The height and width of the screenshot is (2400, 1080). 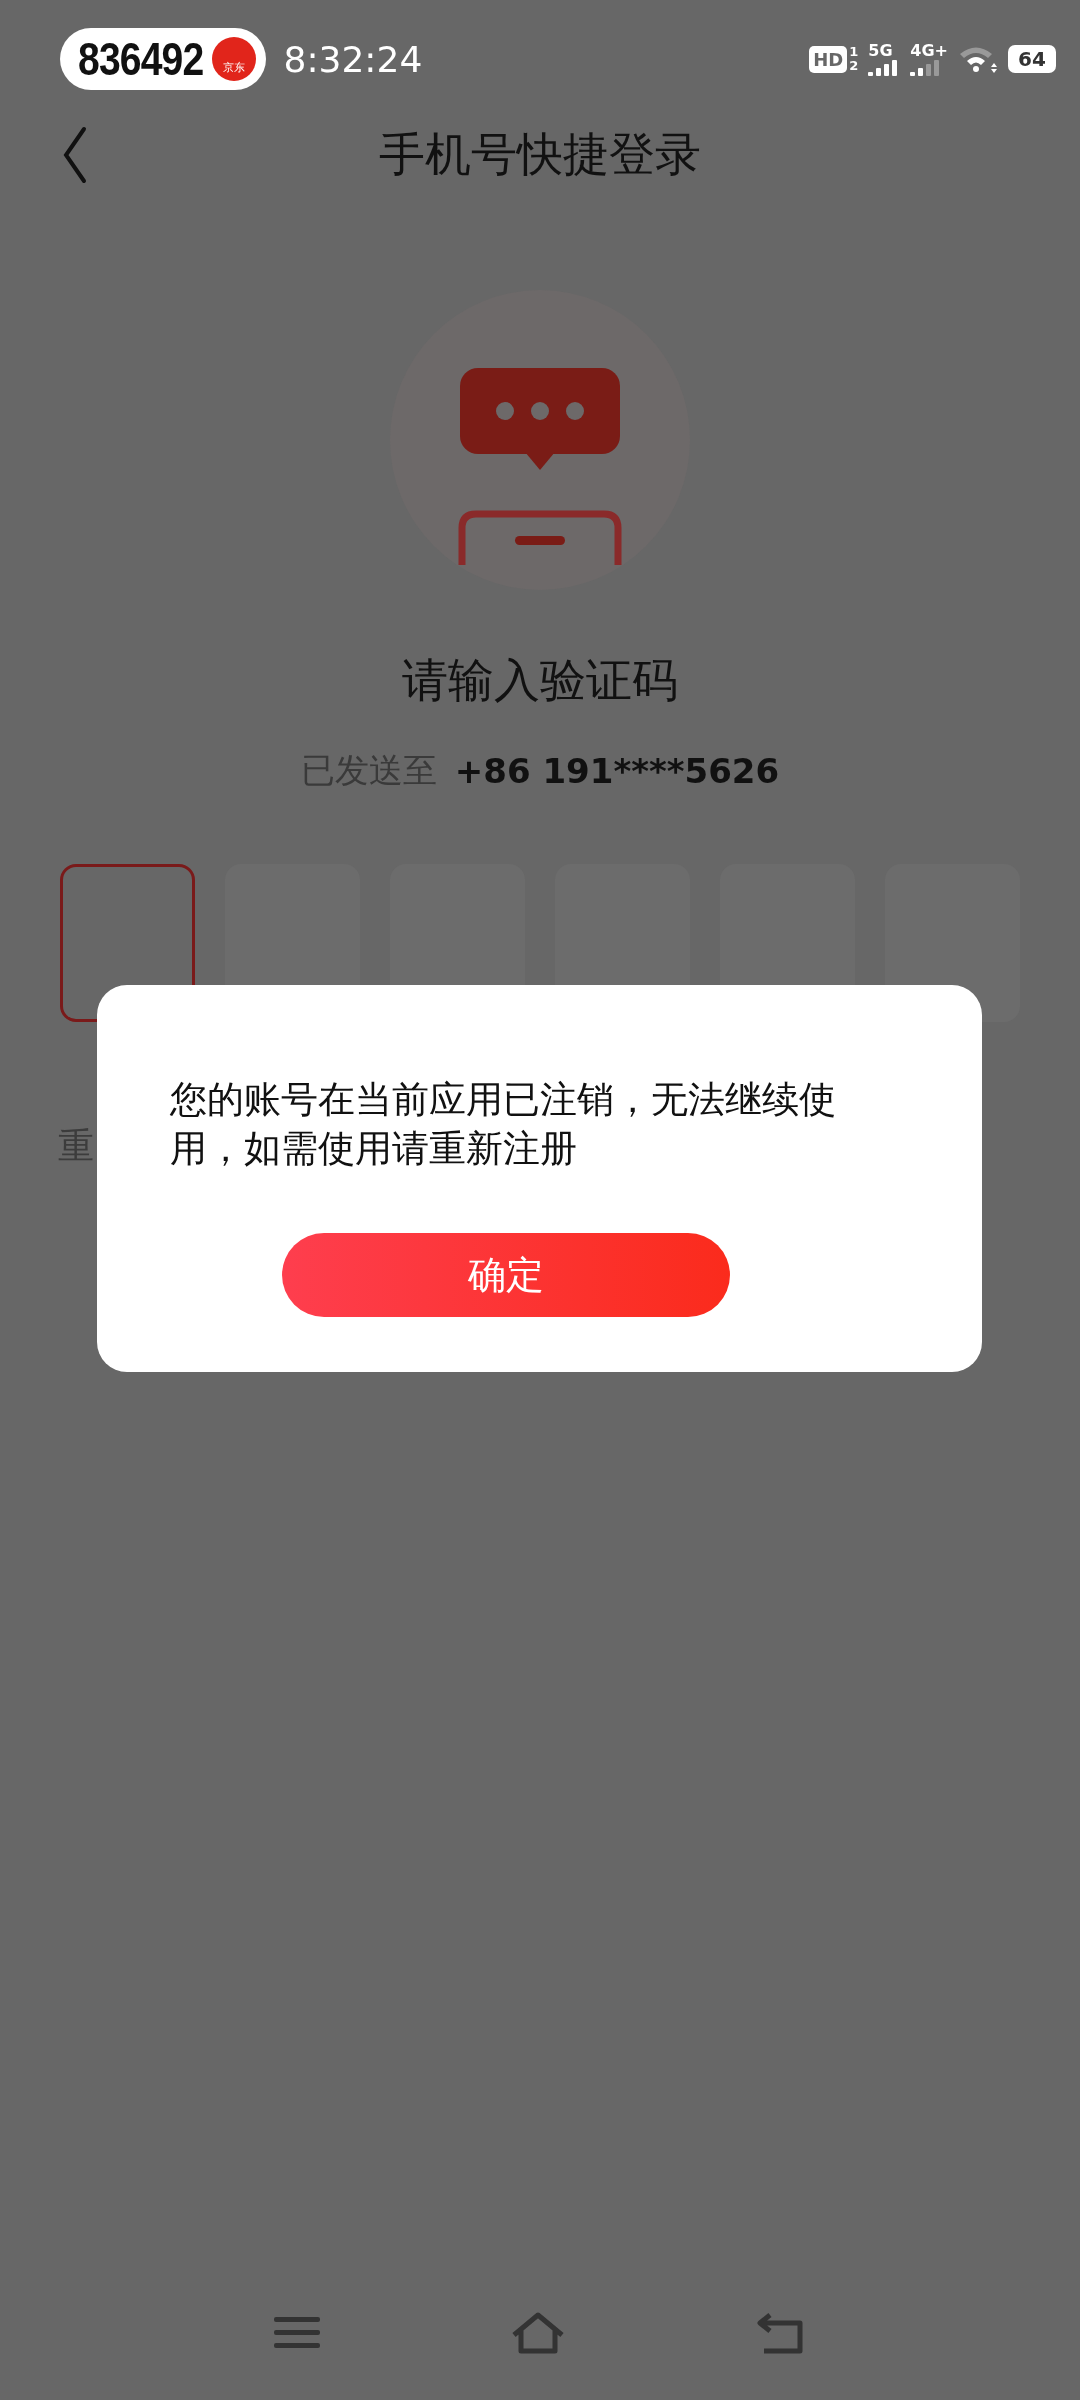 What do you see at coordinates (978, 59) in the screenshot?
I see `wifi-icon` at bounding box center [978, 59].